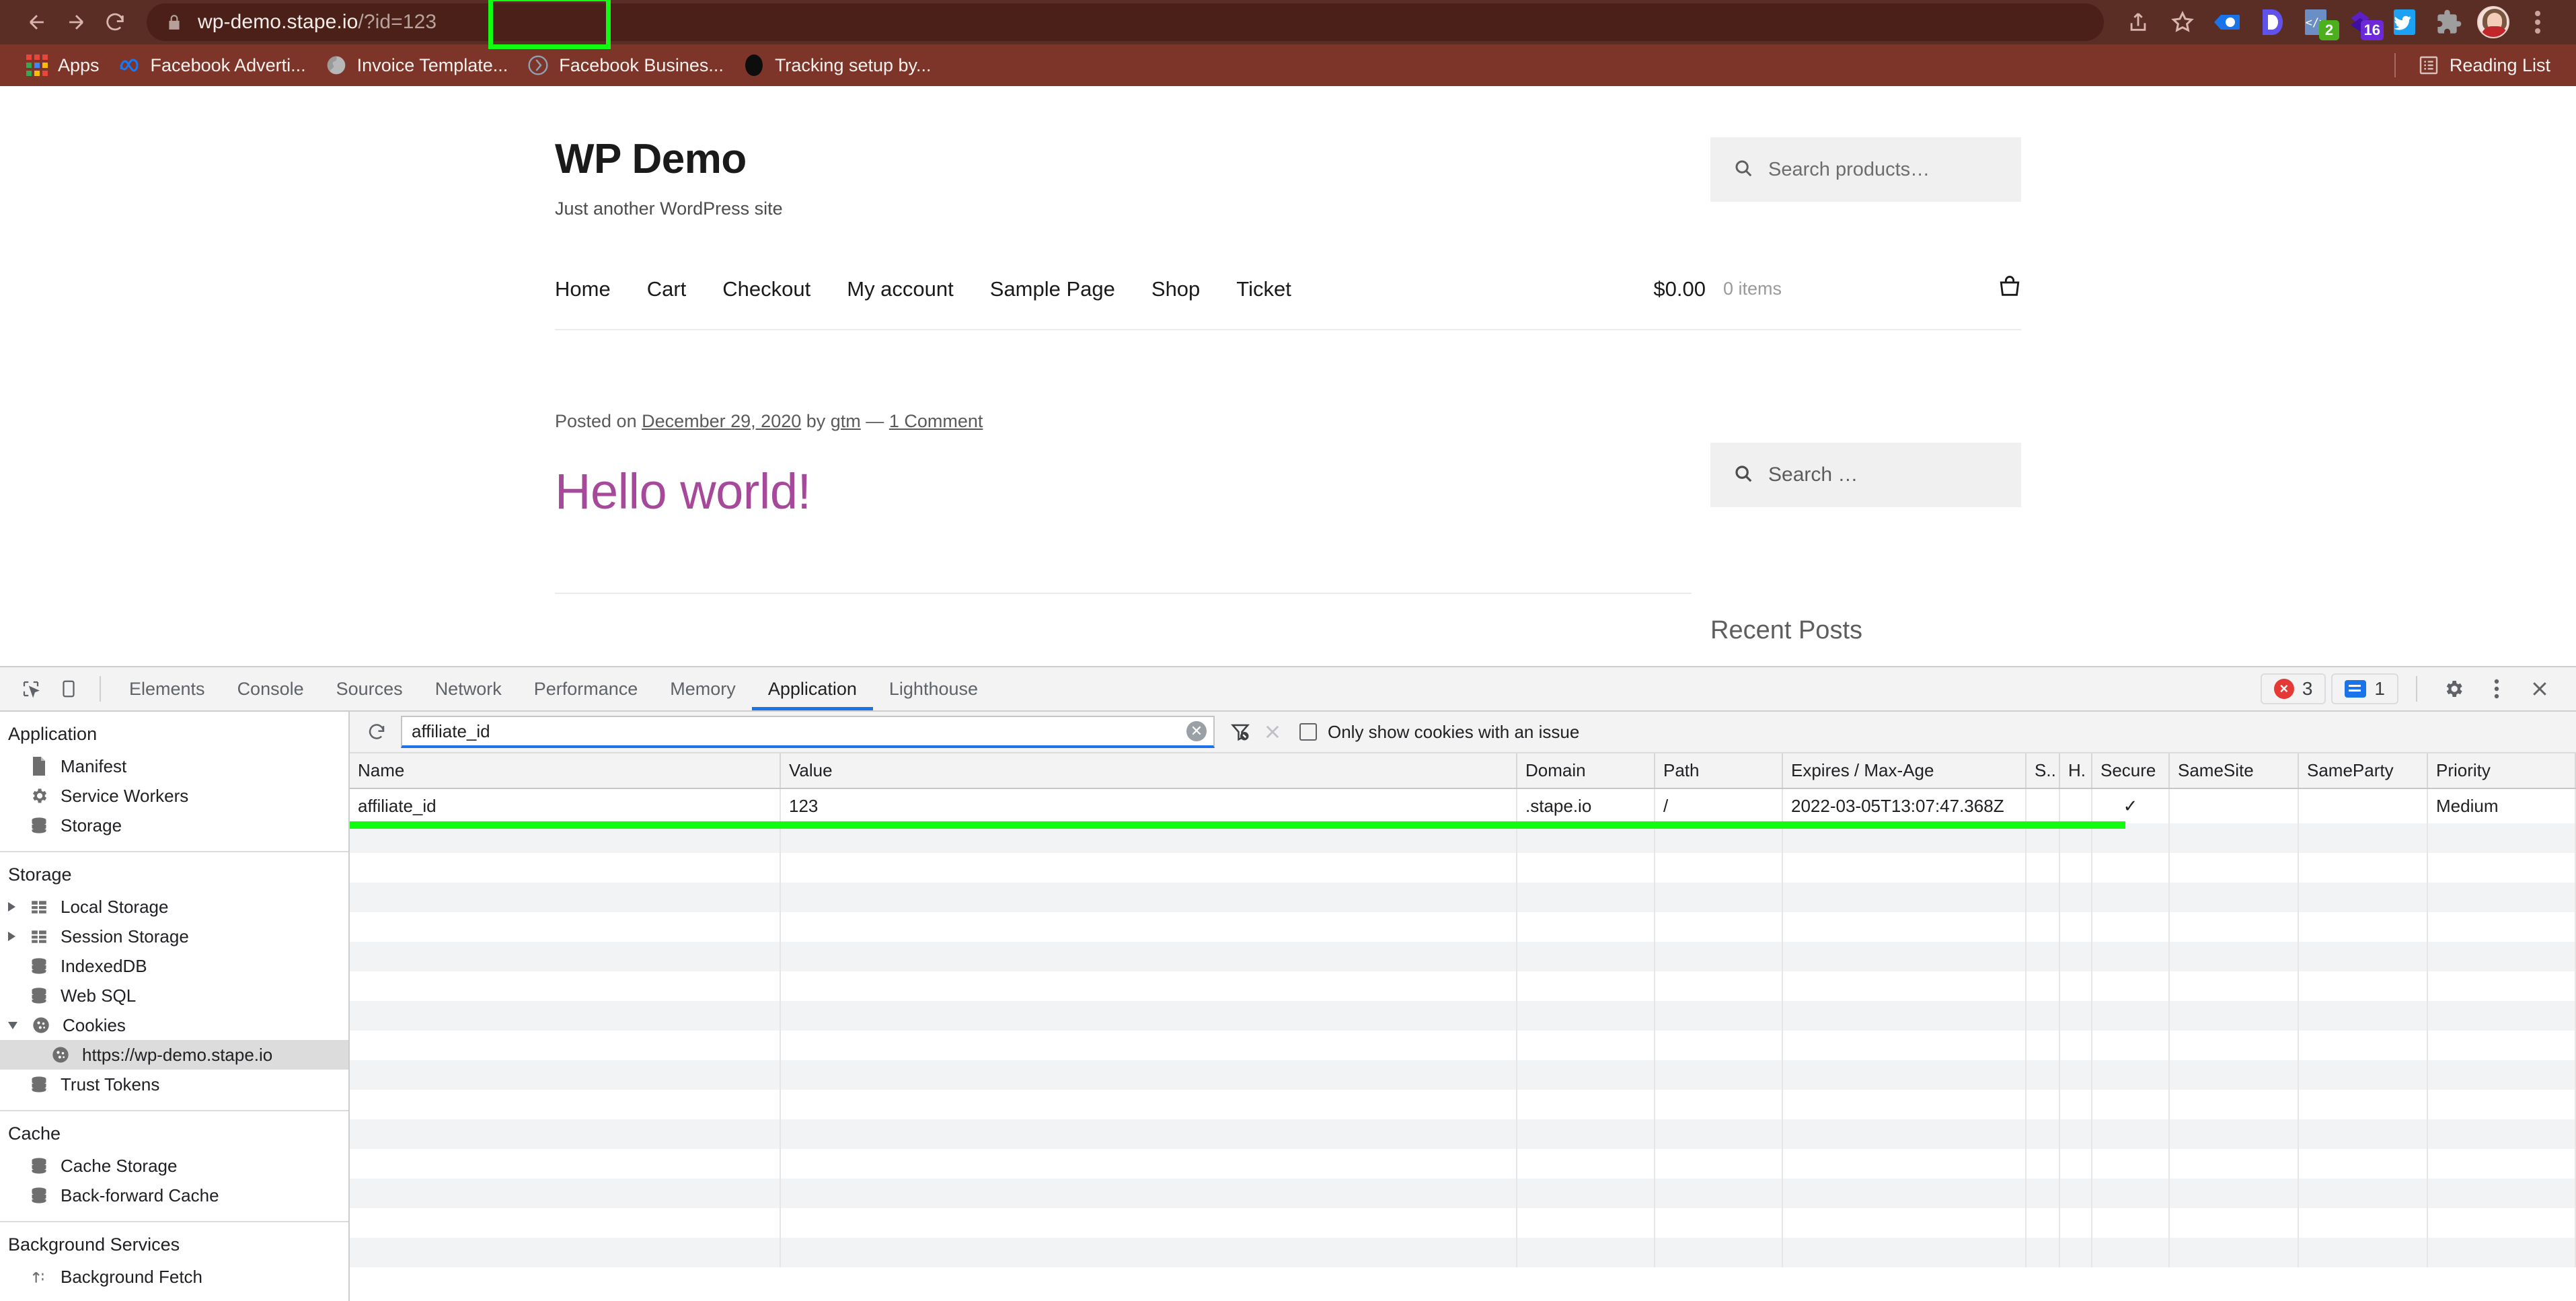 This screenshot has width=2576, height=1301. I want to click on tab-network: Network, so click(468, 688).